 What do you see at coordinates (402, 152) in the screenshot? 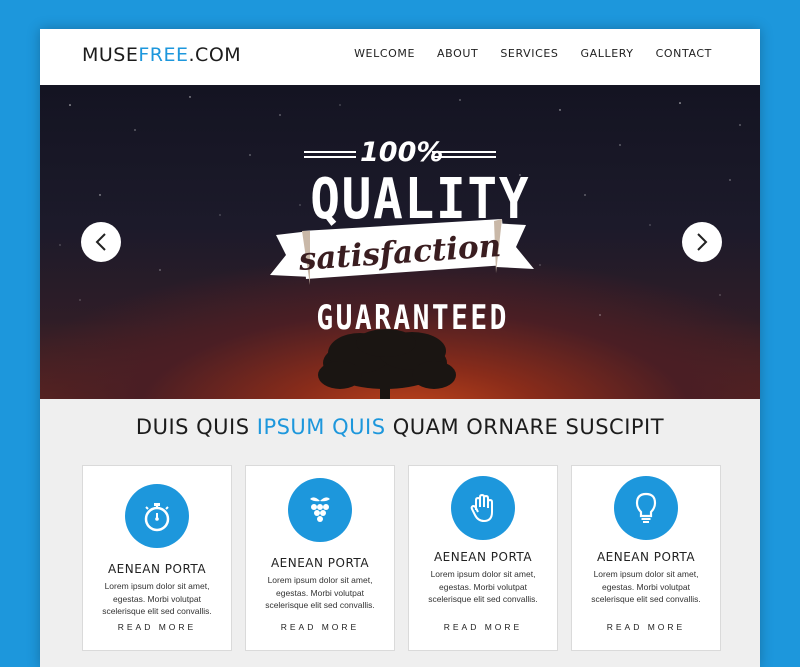
I see `hero-percent: 100%` at bounding box center [402, 152].